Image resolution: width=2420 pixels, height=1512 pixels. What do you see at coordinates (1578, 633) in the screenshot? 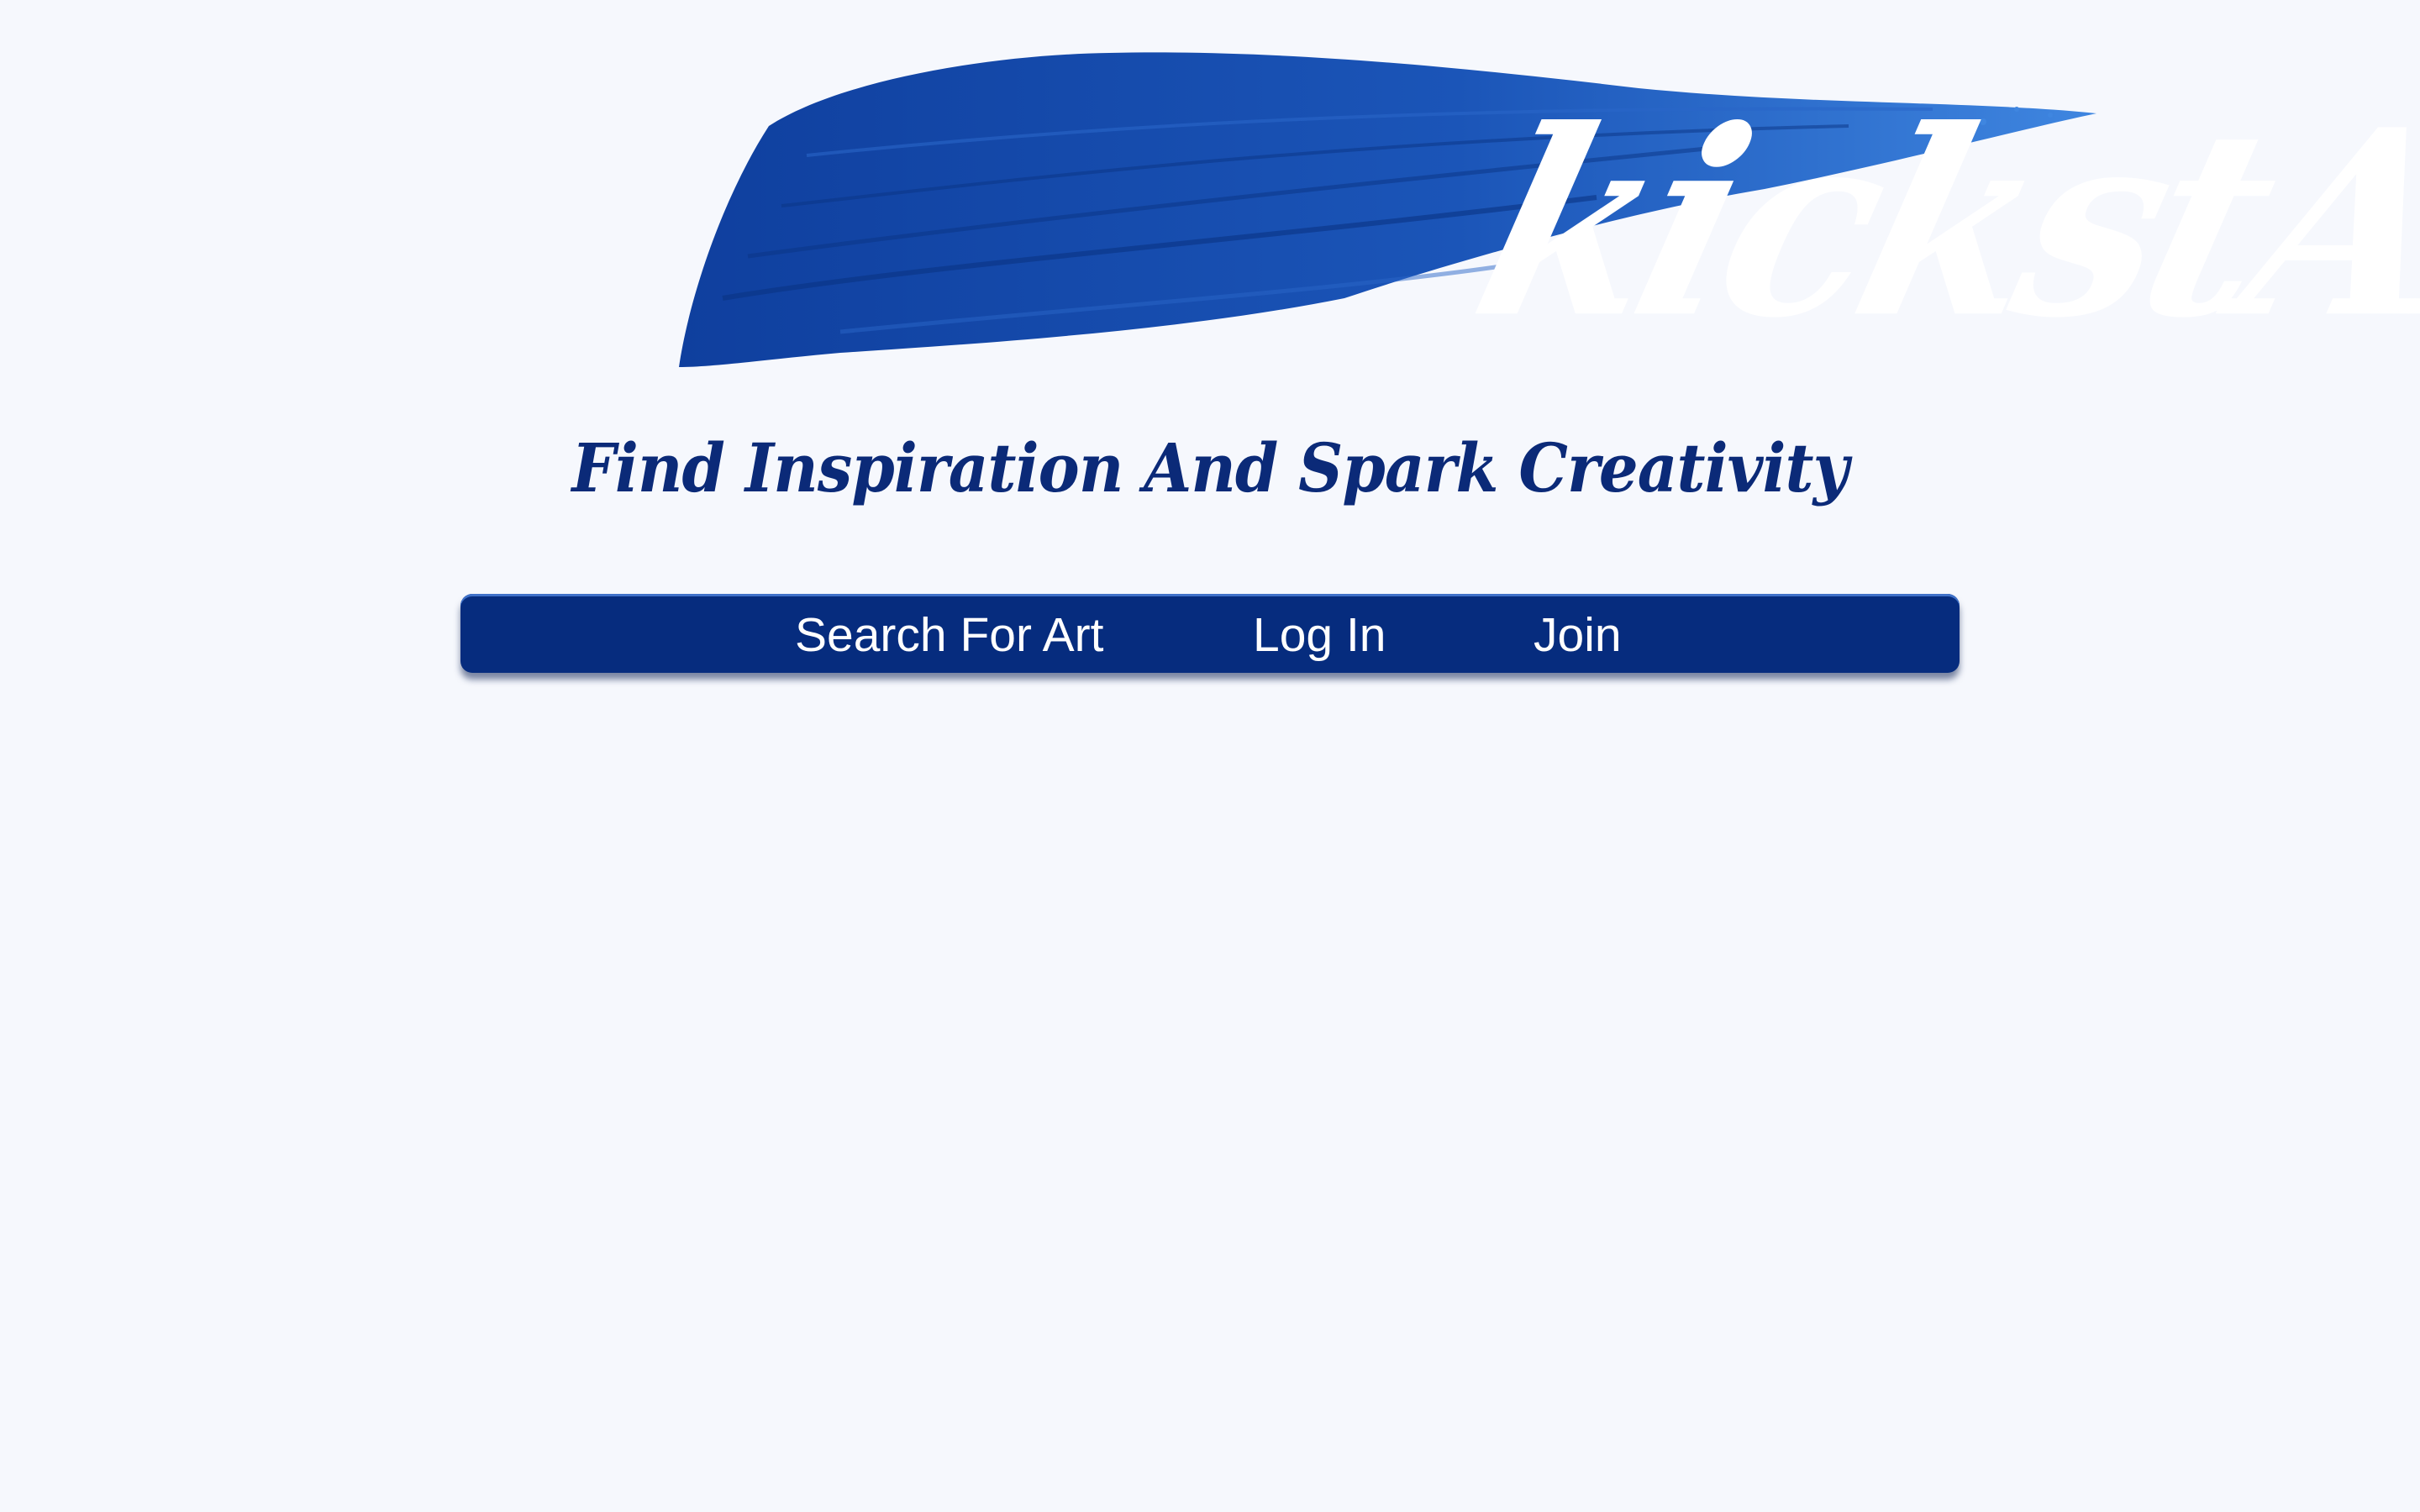
I see `nav-join-link: Join` at bounding box center [1578, 633].